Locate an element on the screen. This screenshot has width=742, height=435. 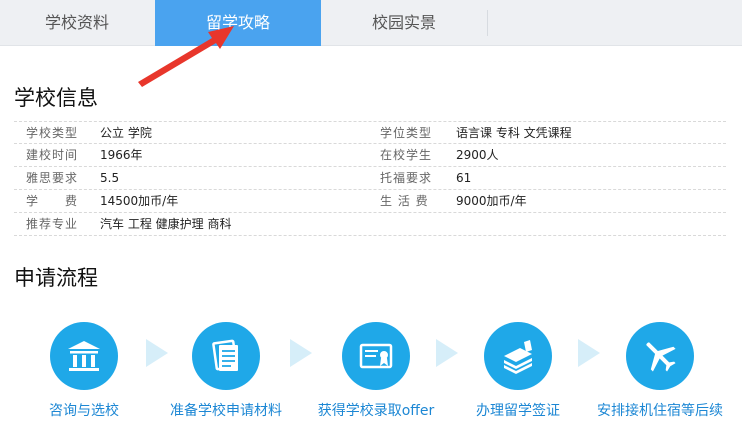
step-label: 办理留学签证 is located at coordinates (518, 411).